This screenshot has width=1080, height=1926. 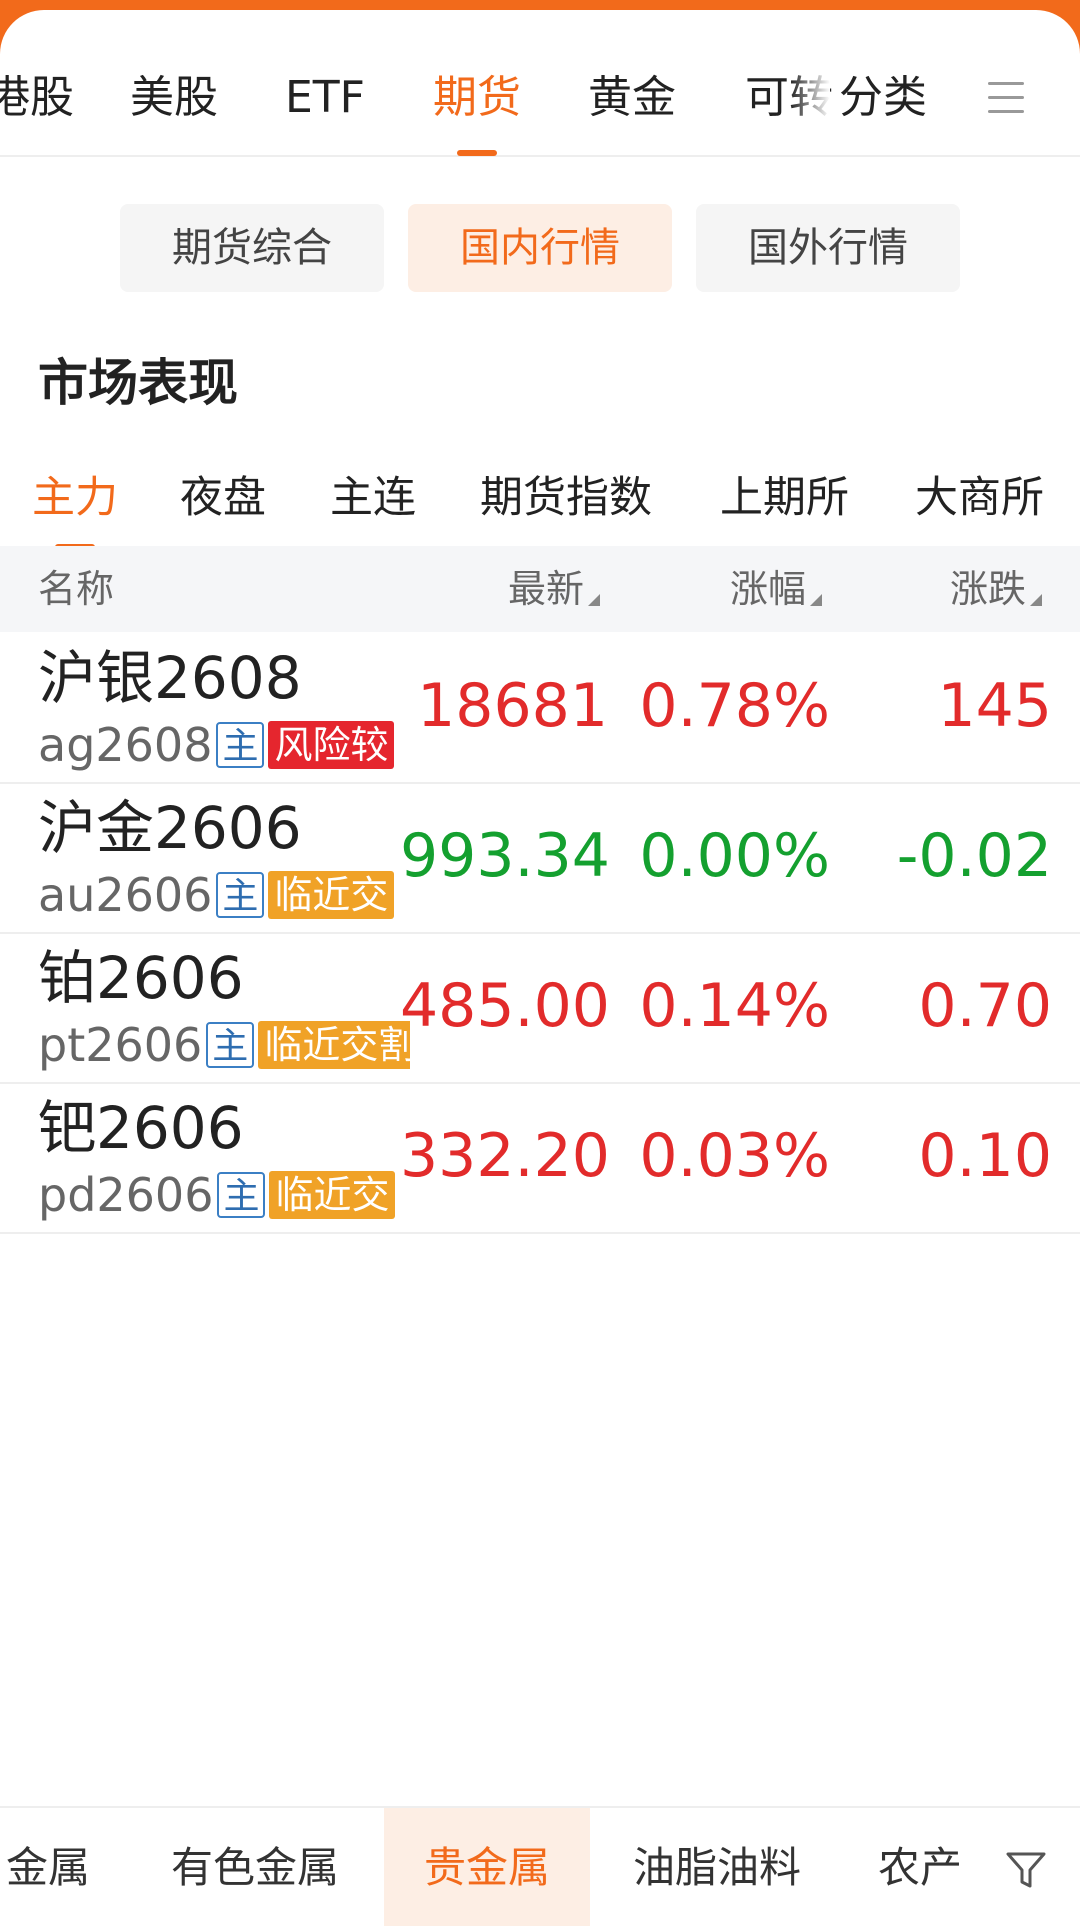 I want to click on bottom-tab-agri: 农产, so click(x=920, y=1867).